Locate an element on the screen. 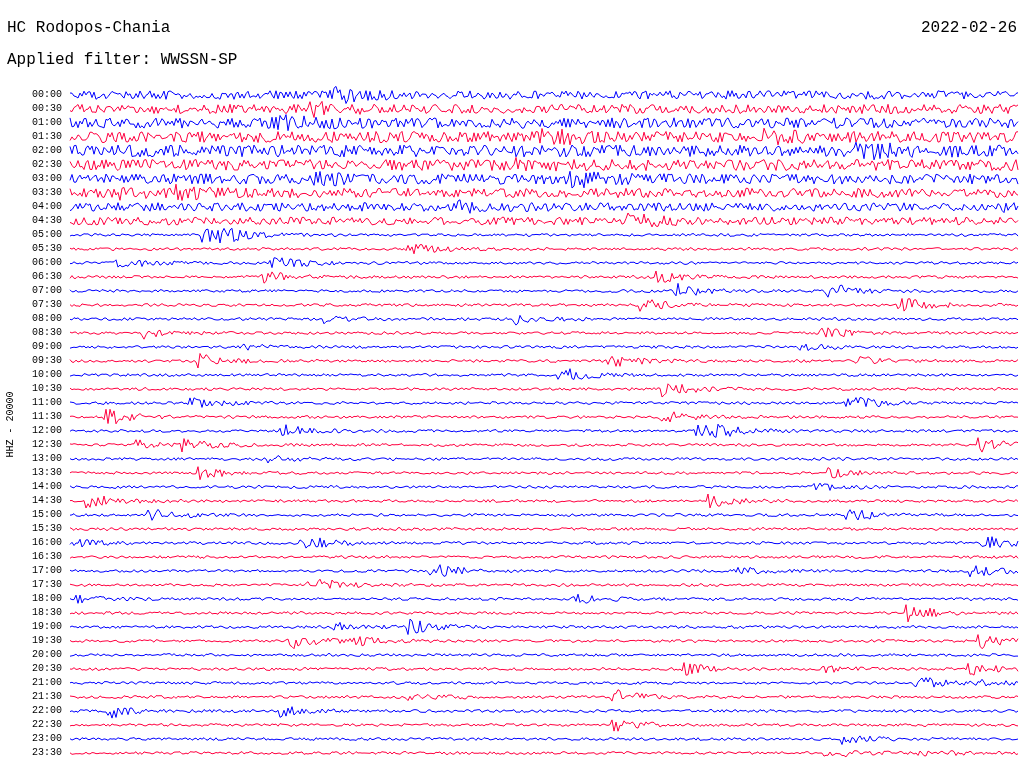  time-label: 00:00 is located at coordinates (46, 95).